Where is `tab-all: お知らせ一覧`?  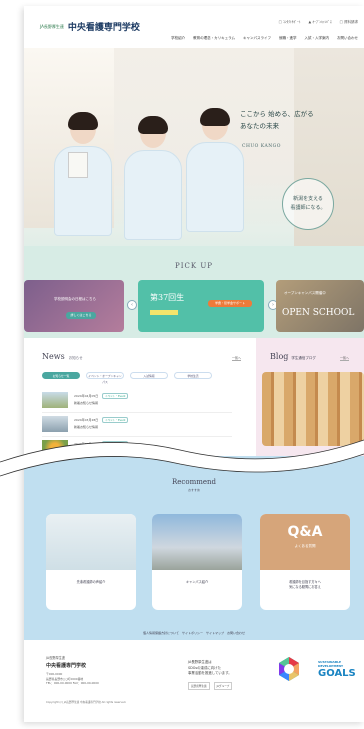
tab-all: お知らせ一覧 is located at coordinates (61, 375).